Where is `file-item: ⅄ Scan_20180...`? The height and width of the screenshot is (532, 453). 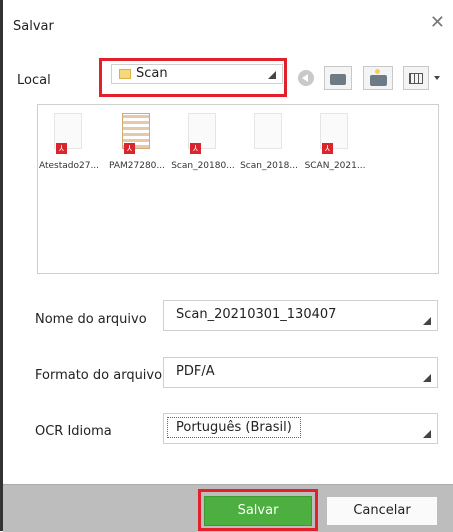
file-item: ⅄ Scan_20180... is located at coordinates (203, 149).